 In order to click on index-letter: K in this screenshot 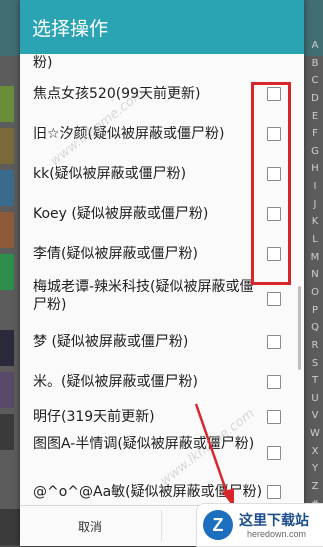, I will do `click(315, 221)`.